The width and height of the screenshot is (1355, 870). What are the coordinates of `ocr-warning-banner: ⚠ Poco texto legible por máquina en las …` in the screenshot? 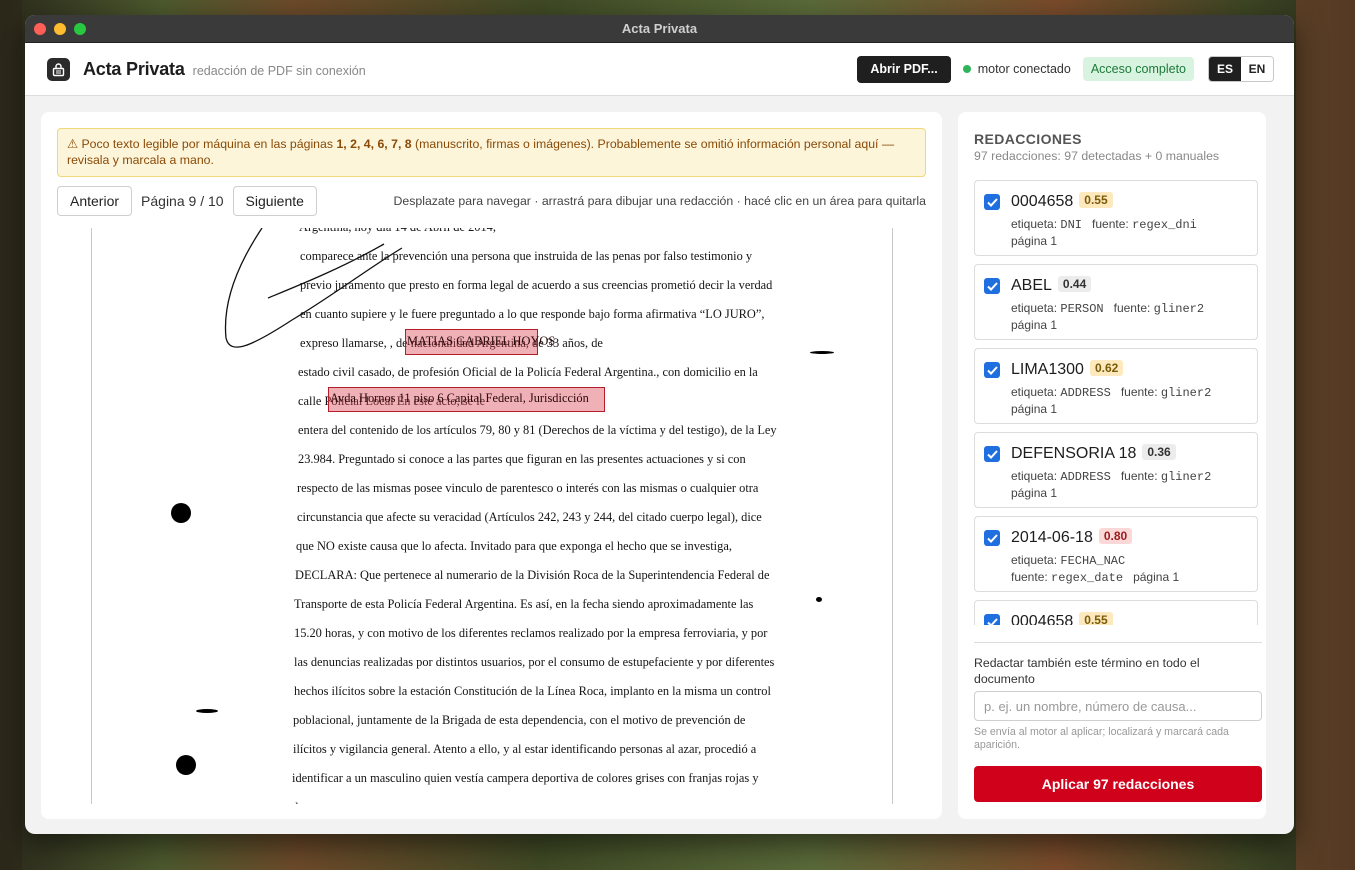 It's located at (491, 152).